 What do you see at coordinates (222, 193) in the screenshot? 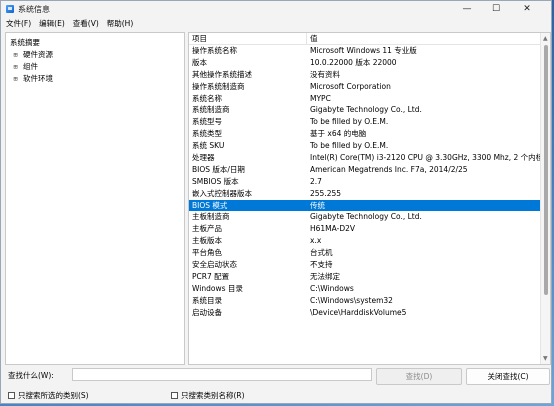
I see `row-item-cell: 嵌入式控制器版本` at bounding box center [222, 193].